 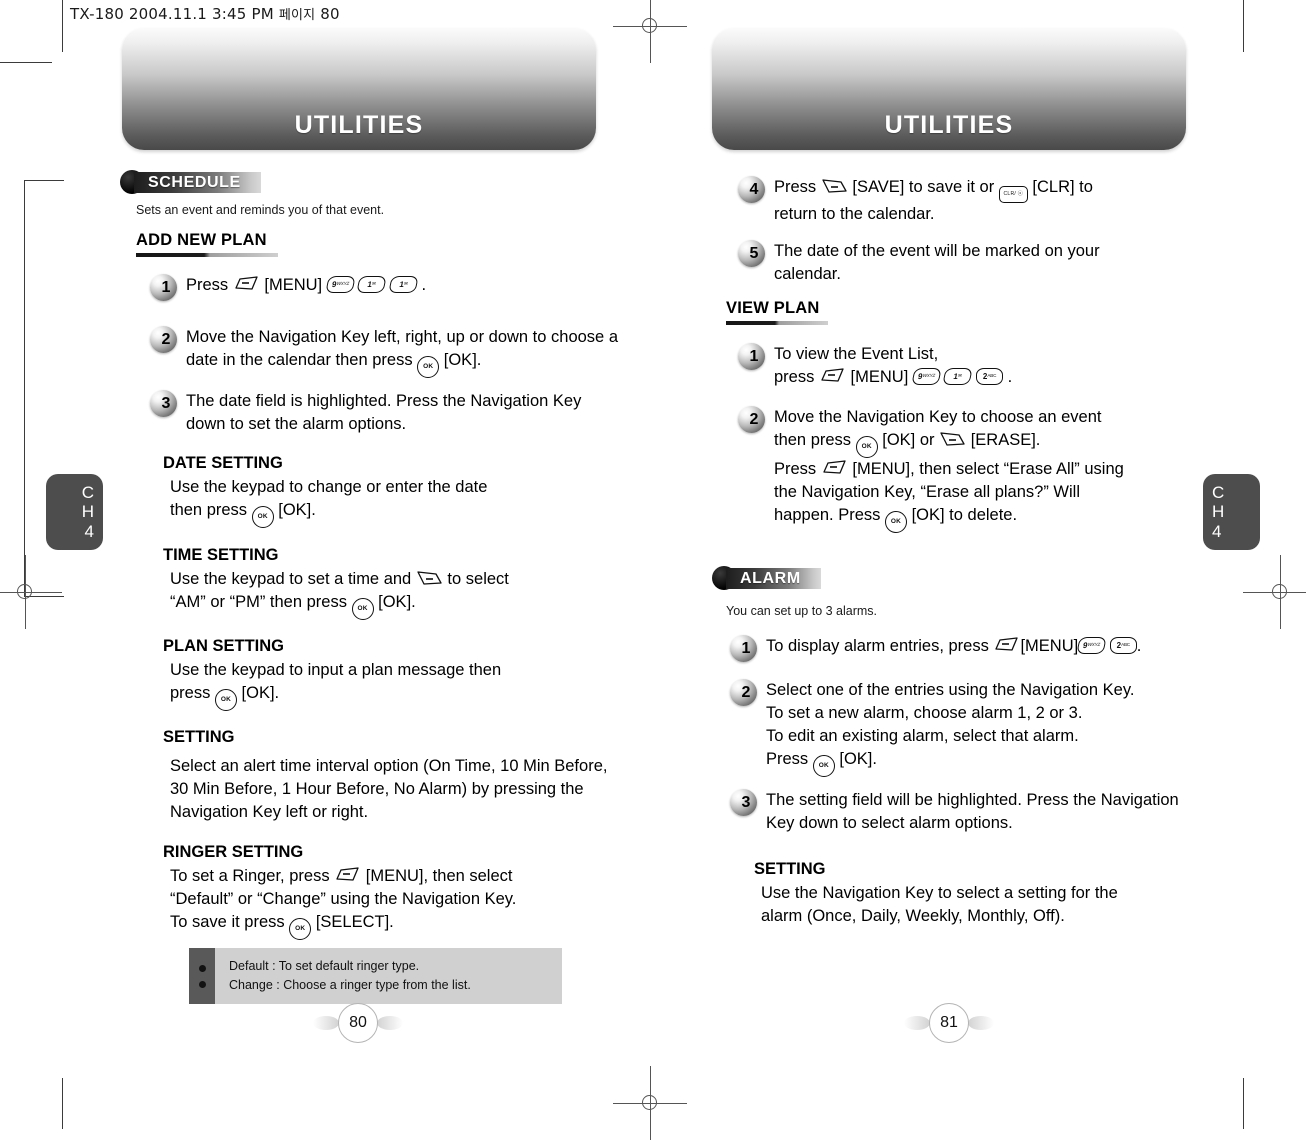 What do you see at coordinates (24, 388) in the screenshot?
I see `page-gutter-left-vertical` at bounding box center [24, 388].